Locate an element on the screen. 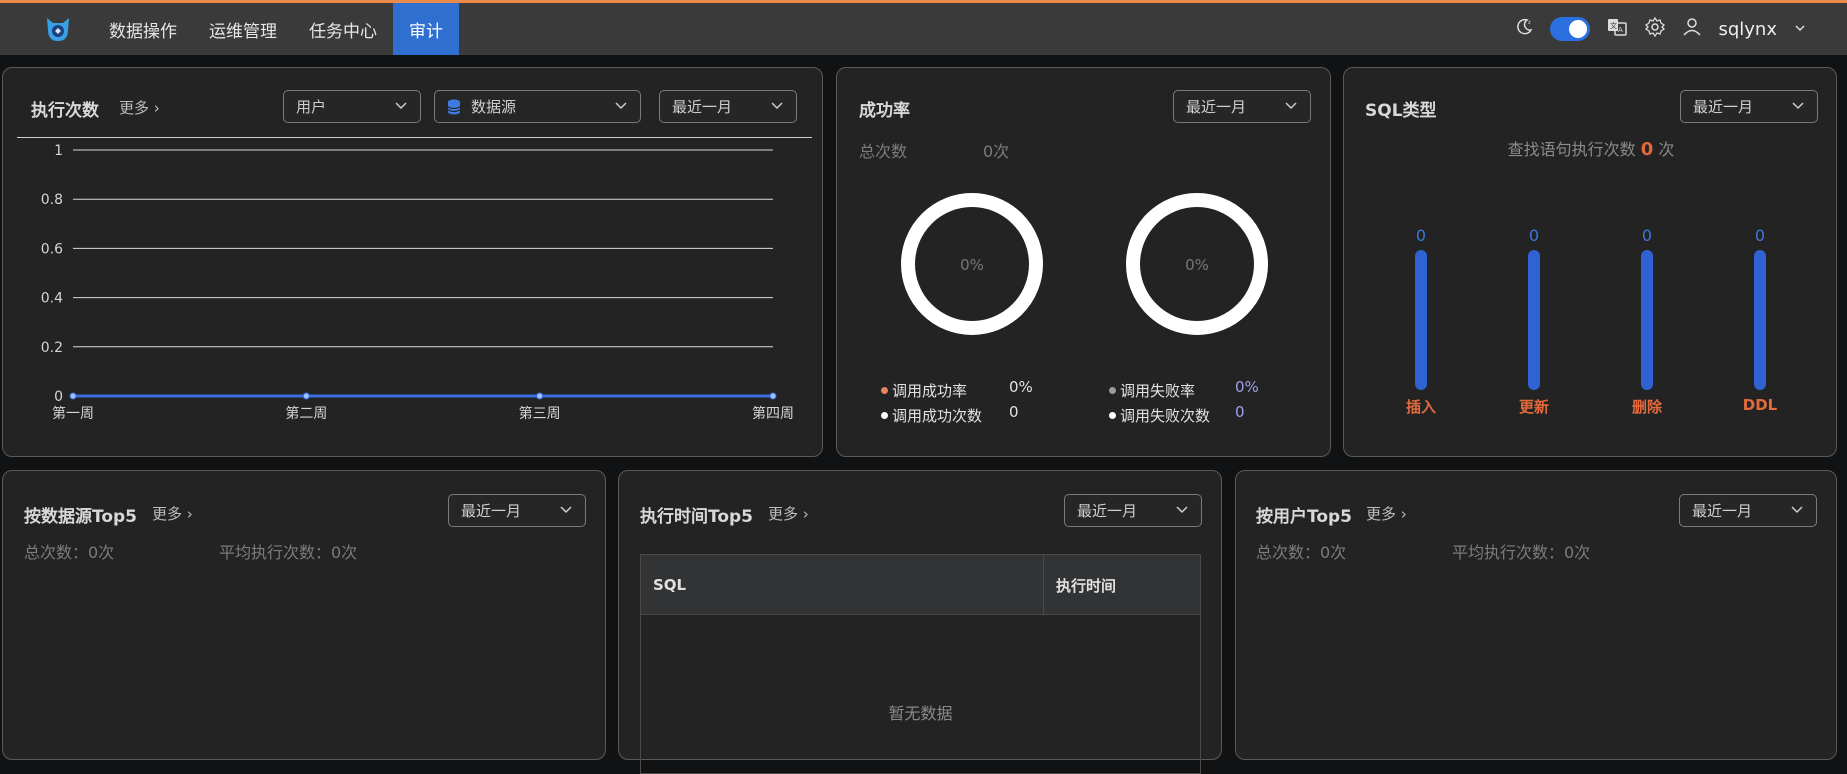 The width and height of the screenshot is (1847, 774). datasource-top5-card: 按数据源Top5 更多 › 最近一月 总次数：0次 平均执行次数：0次 is located at coordinates (304, 615).